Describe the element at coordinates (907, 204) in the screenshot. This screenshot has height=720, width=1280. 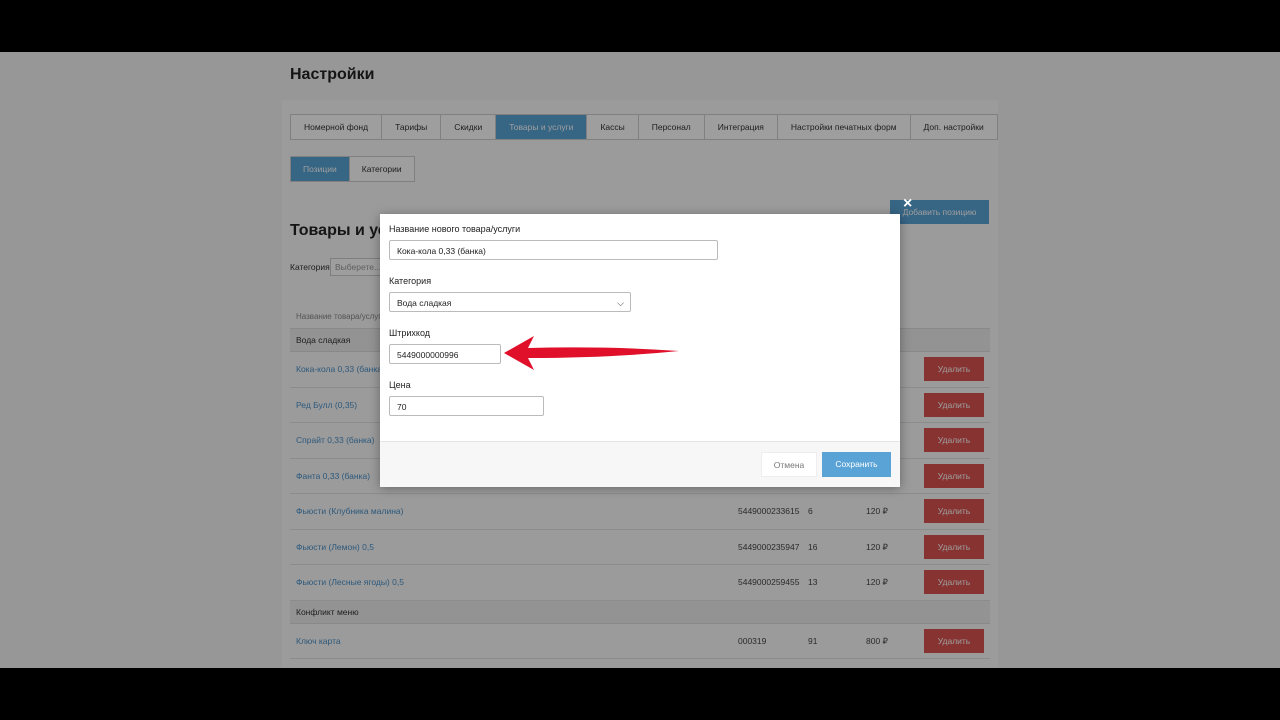
I see `close-icon: ×` at that location.